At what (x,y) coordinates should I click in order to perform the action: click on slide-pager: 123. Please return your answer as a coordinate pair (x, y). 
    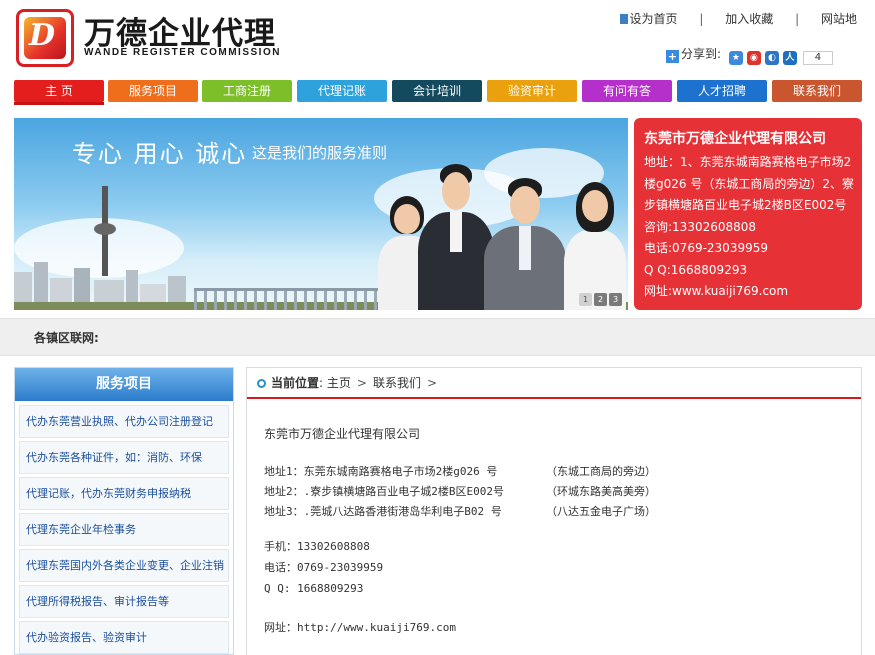
    Looking at the image, I should click on (599, 298).